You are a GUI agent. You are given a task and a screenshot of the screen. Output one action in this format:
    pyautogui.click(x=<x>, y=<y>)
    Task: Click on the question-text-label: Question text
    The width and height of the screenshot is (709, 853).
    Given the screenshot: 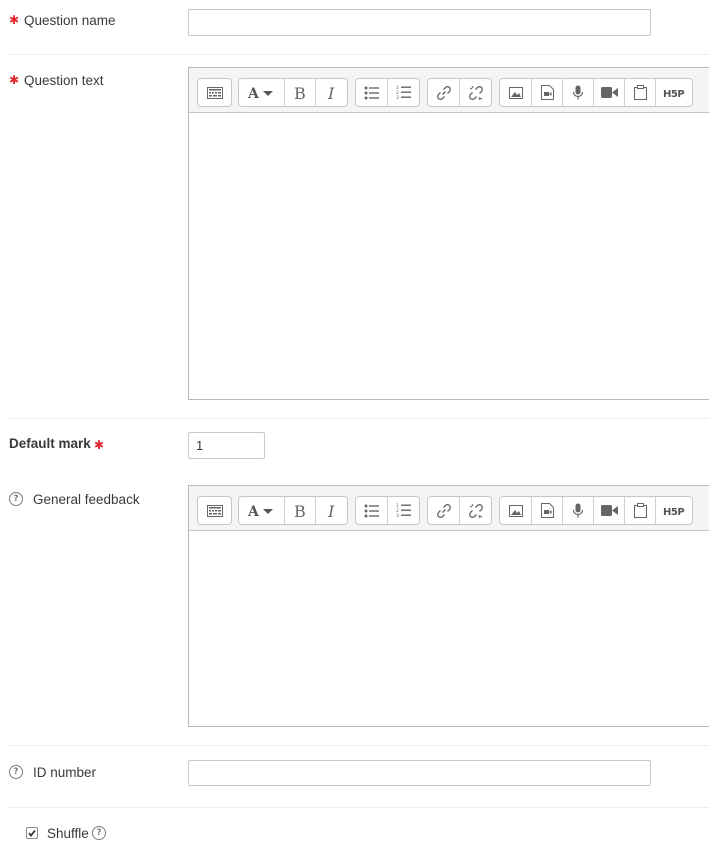 What is the action you would take?
    pyautogui.click(x=64, y=80)
    